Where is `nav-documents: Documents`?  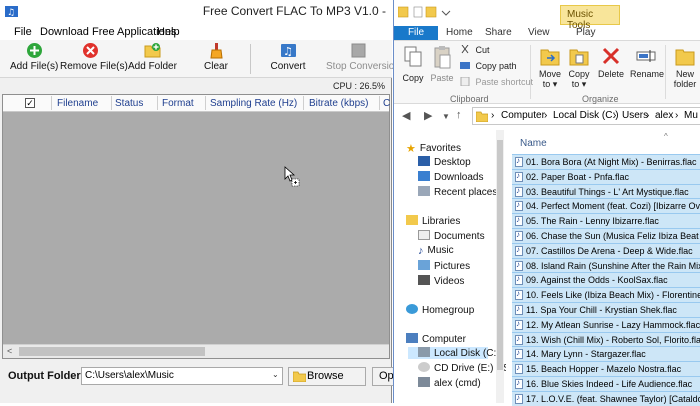
nav-documents: Documents is located at coordinates (451, 236).